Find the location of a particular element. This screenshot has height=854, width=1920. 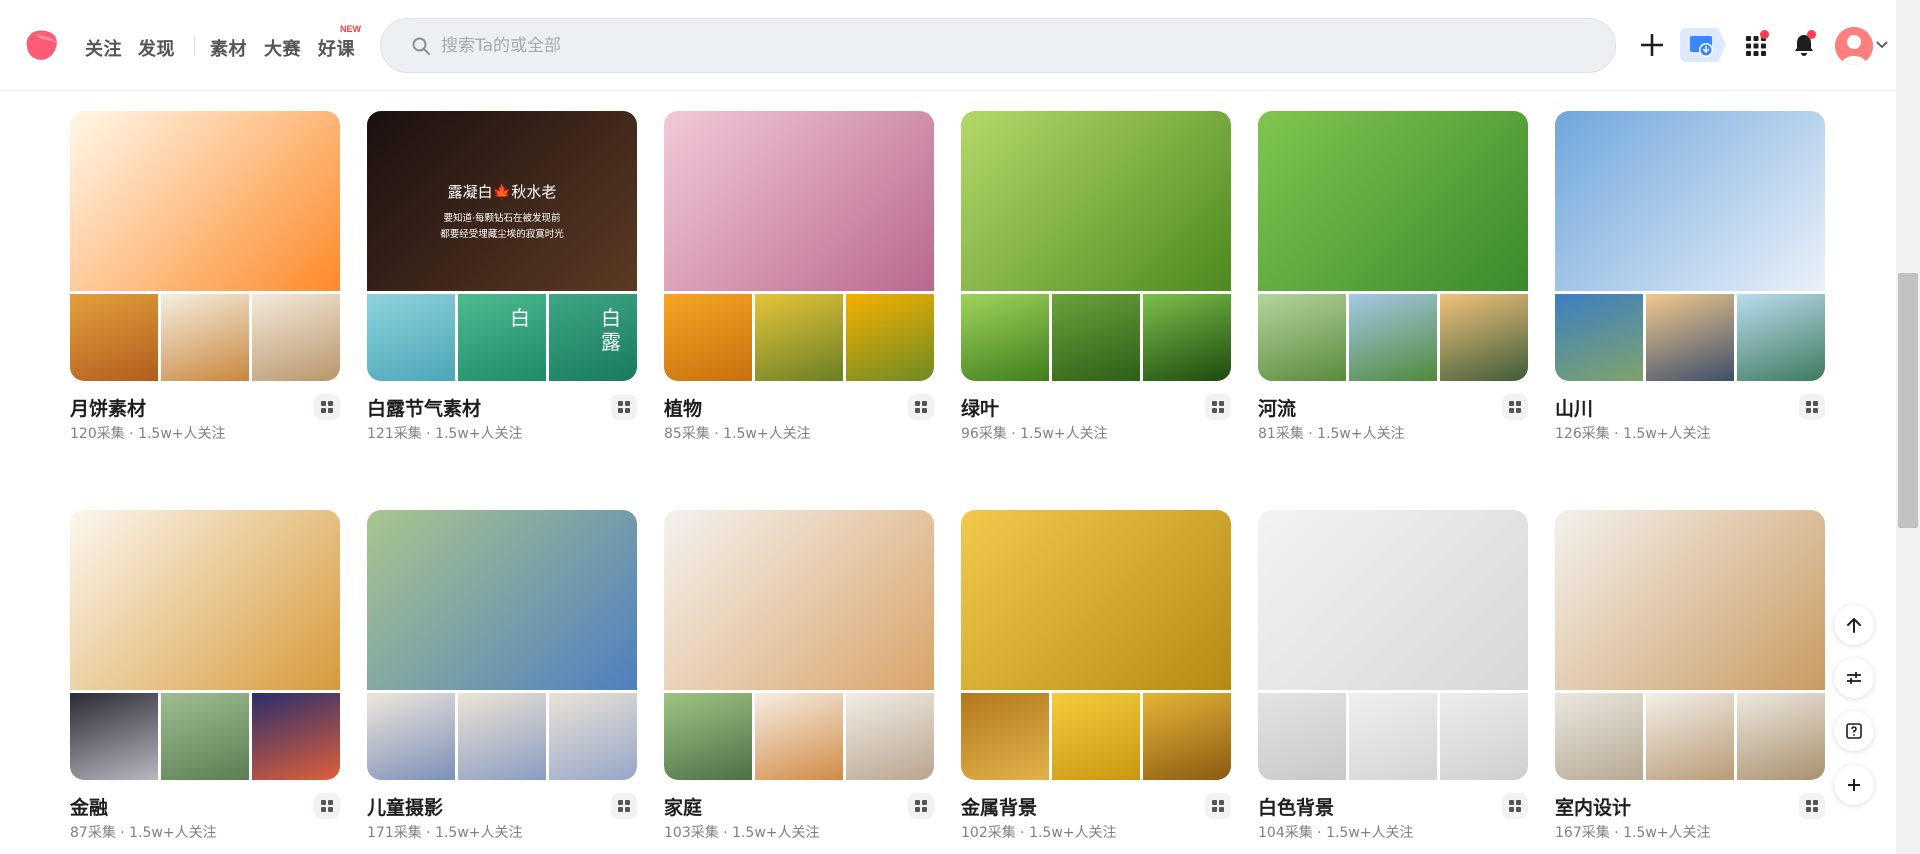

board-title: 白色背景 is located at coordinates (1296, 806).